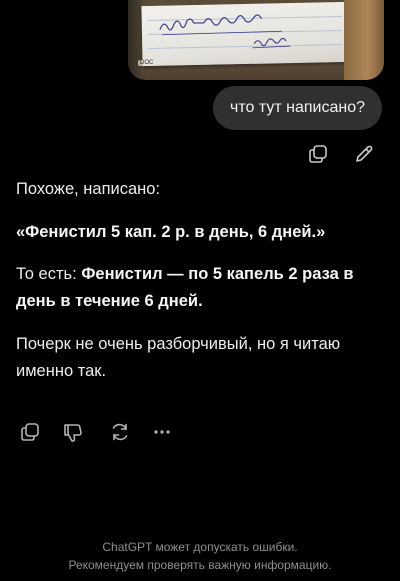 This screenshot has width=400, height=581. I want to click on disclaimer-line-1: ChatGPT может допускать ошибки., so click(200, 547).